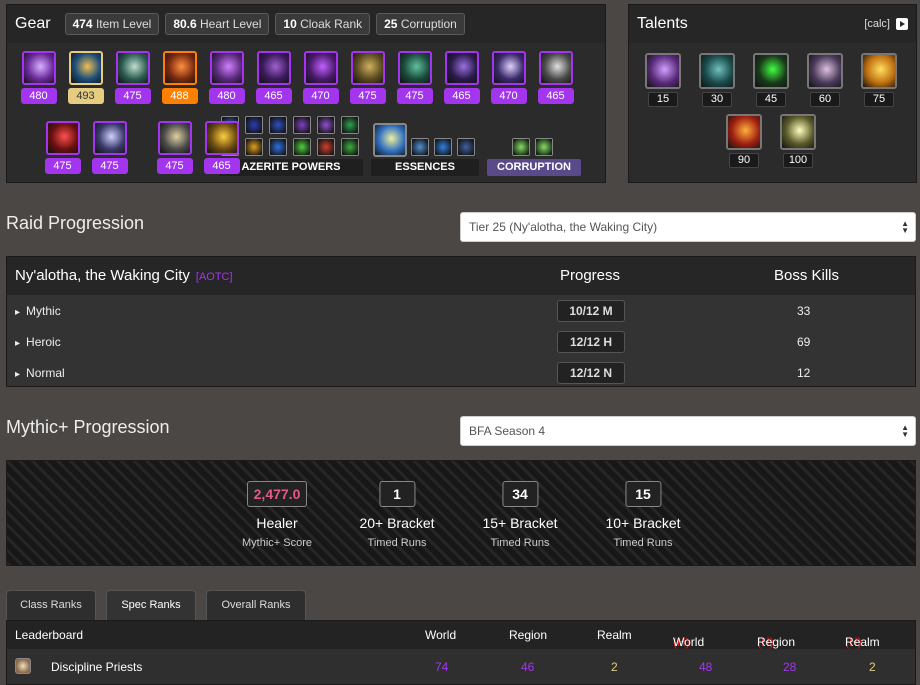  I want to click on discipline-priest-icon, so click(23, 666).